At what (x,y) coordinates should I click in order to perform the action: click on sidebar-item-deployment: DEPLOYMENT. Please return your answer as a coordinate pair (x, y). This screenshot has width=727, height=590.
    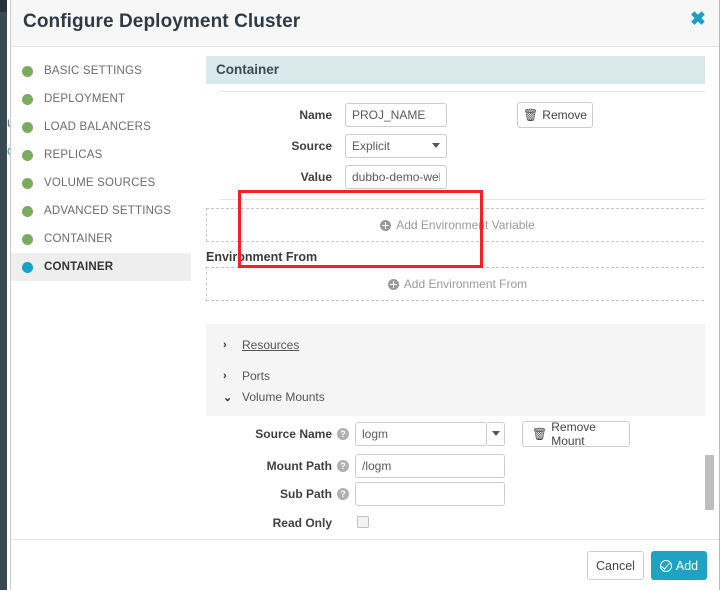
    Looking at the image, I should click on (101, 99).